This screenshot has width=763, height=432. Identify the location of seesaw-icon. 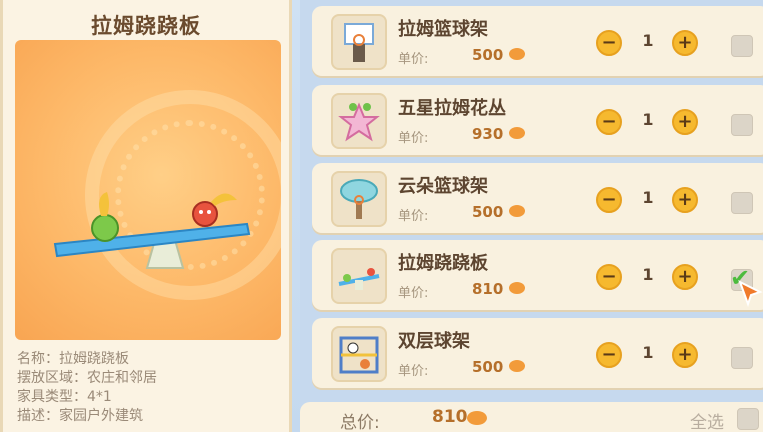
(359, 279).